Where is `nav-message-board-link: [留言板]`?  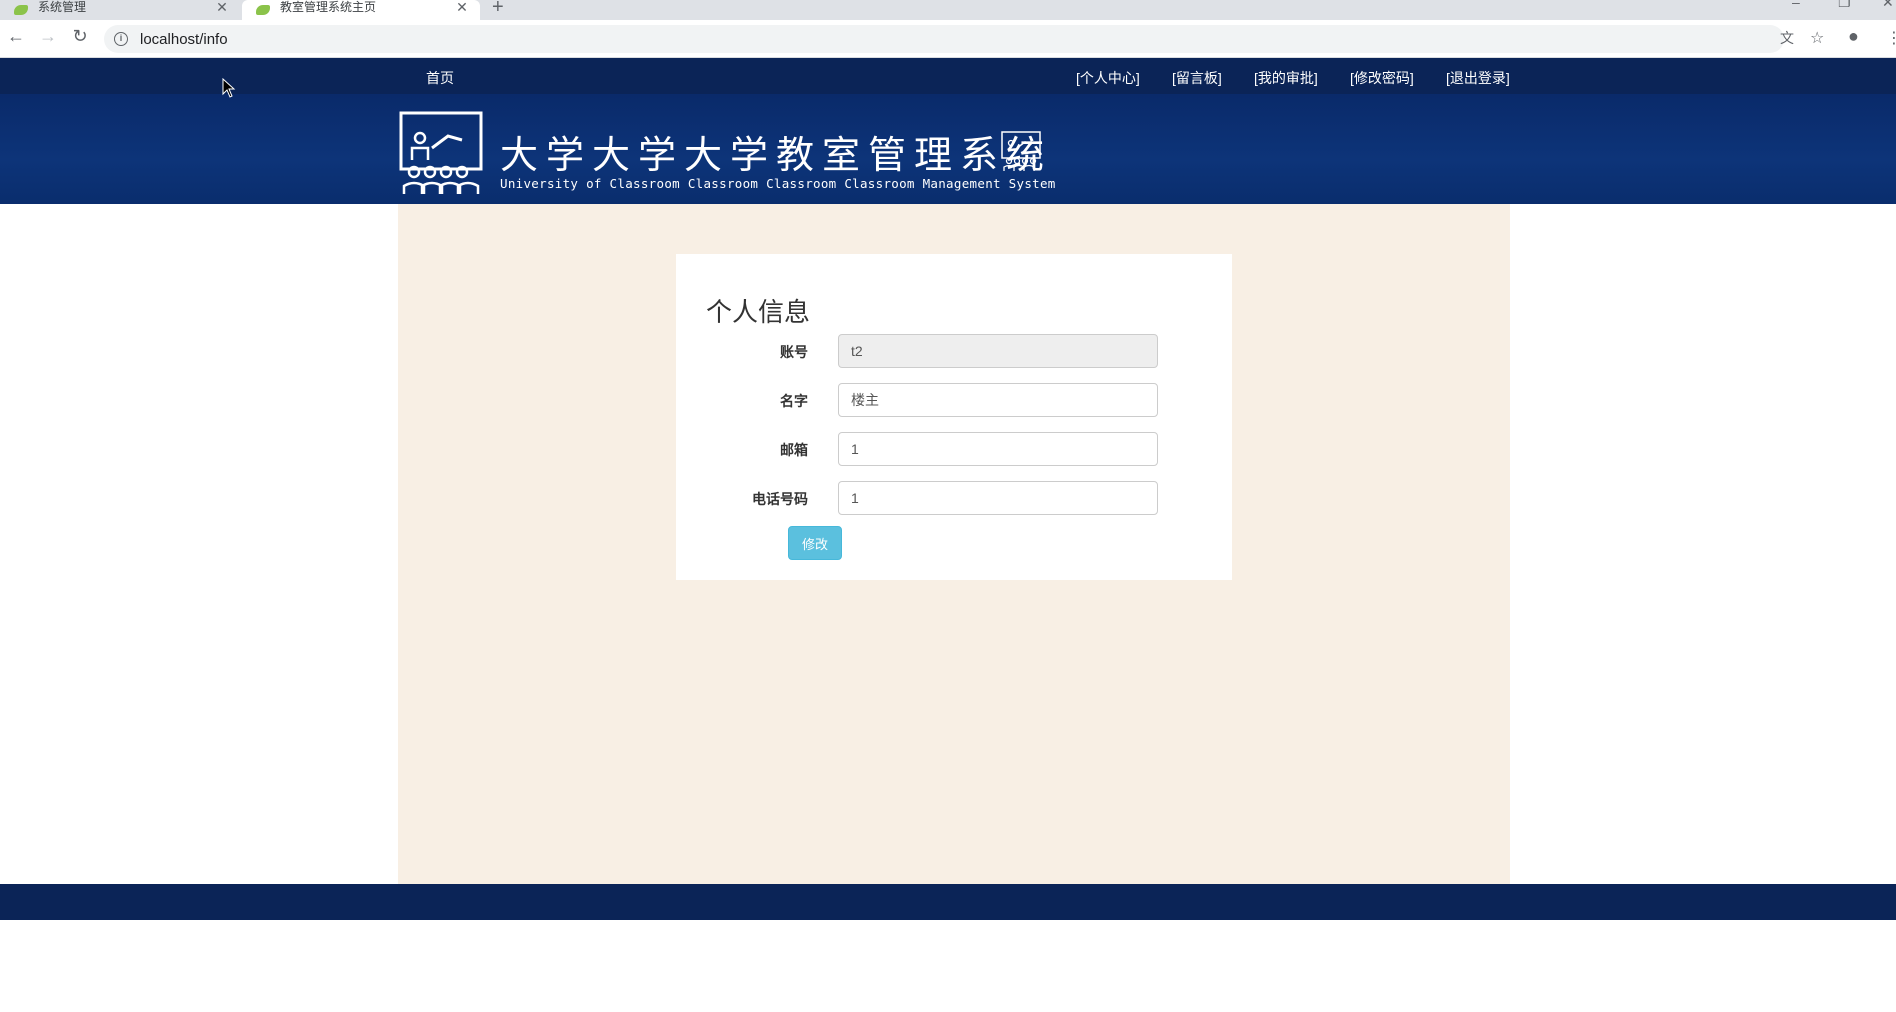
nav-message-board-link: [留言板] is located at coordinates (1197, 78).